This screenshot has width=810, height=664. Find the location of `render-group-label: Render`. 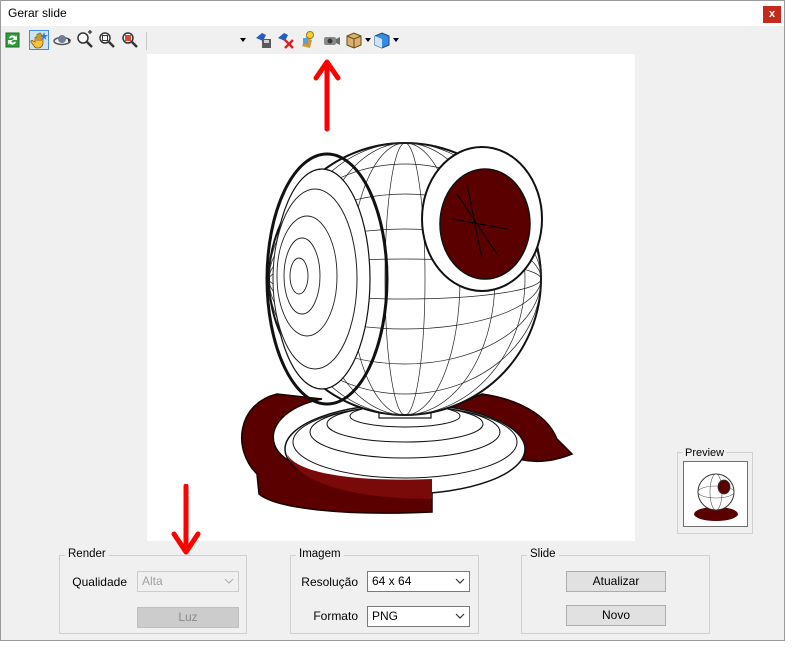

render-group-label: Render is located at coordinates (87, 554).